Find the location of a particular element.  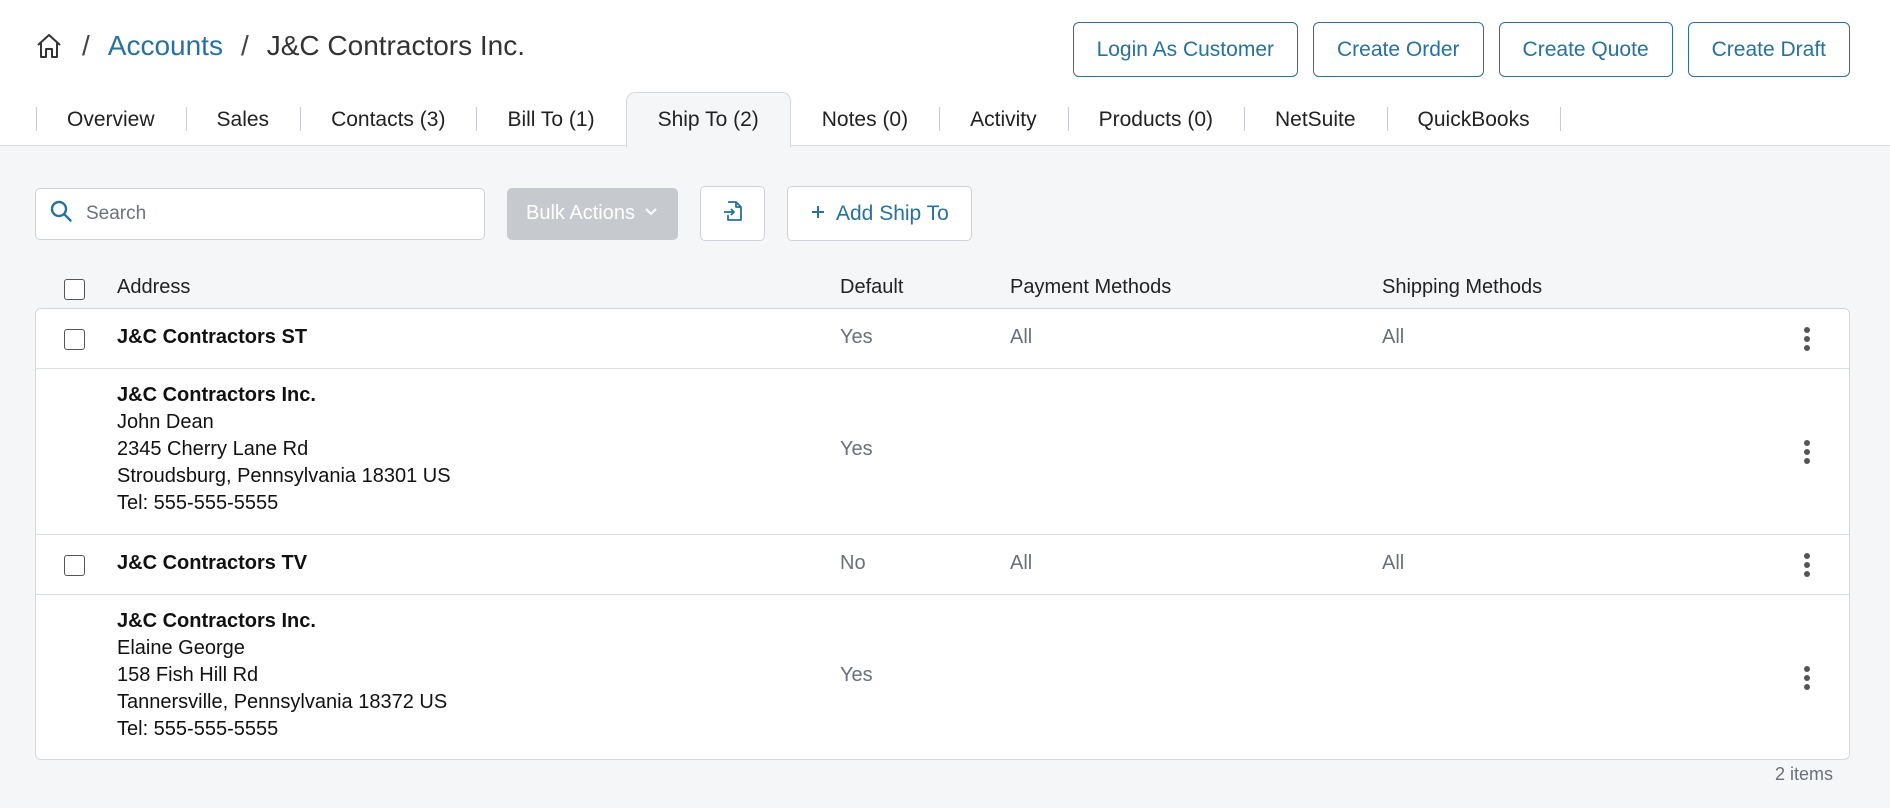

address-contact: John Dean is located at coordinates (165, 422).